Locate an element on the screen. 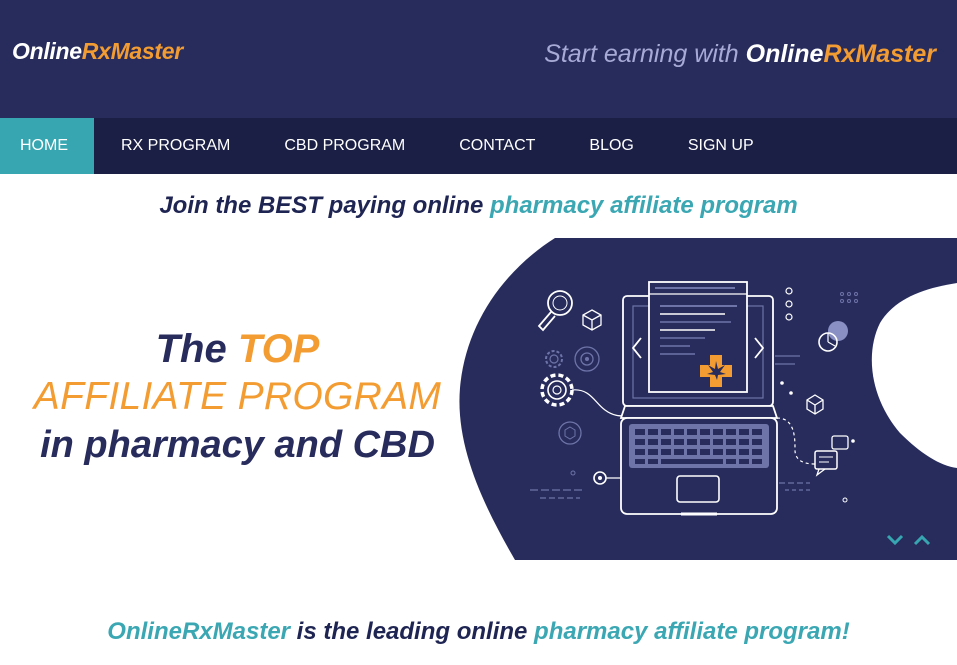  leading-brand: OnlineRxMaster is located at coordinates (199, 631).